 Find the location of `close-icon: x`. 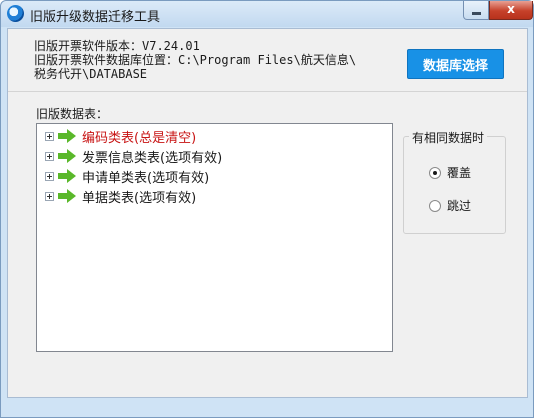

close-icon: x is located at coordinates (511, 9).